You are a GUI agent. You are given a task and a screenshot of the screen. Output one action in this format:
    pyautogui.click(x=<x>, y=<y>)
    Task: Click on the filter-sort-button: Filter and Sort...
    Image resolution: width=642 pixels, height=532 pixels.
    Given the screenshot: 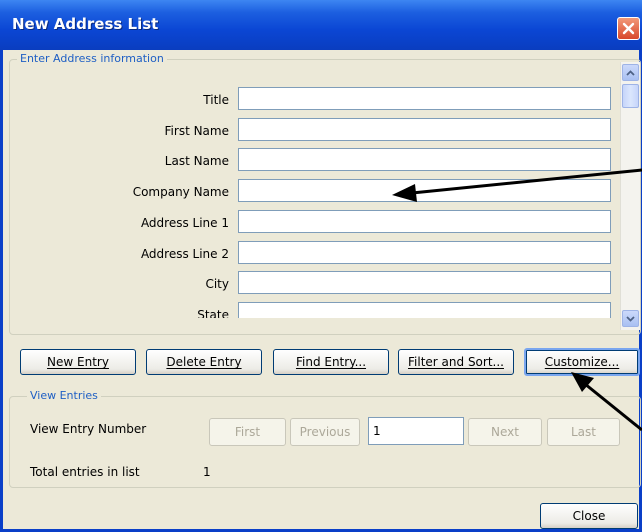 What is the action you would take?
    pyautogui.click(x=456, y=362)
    